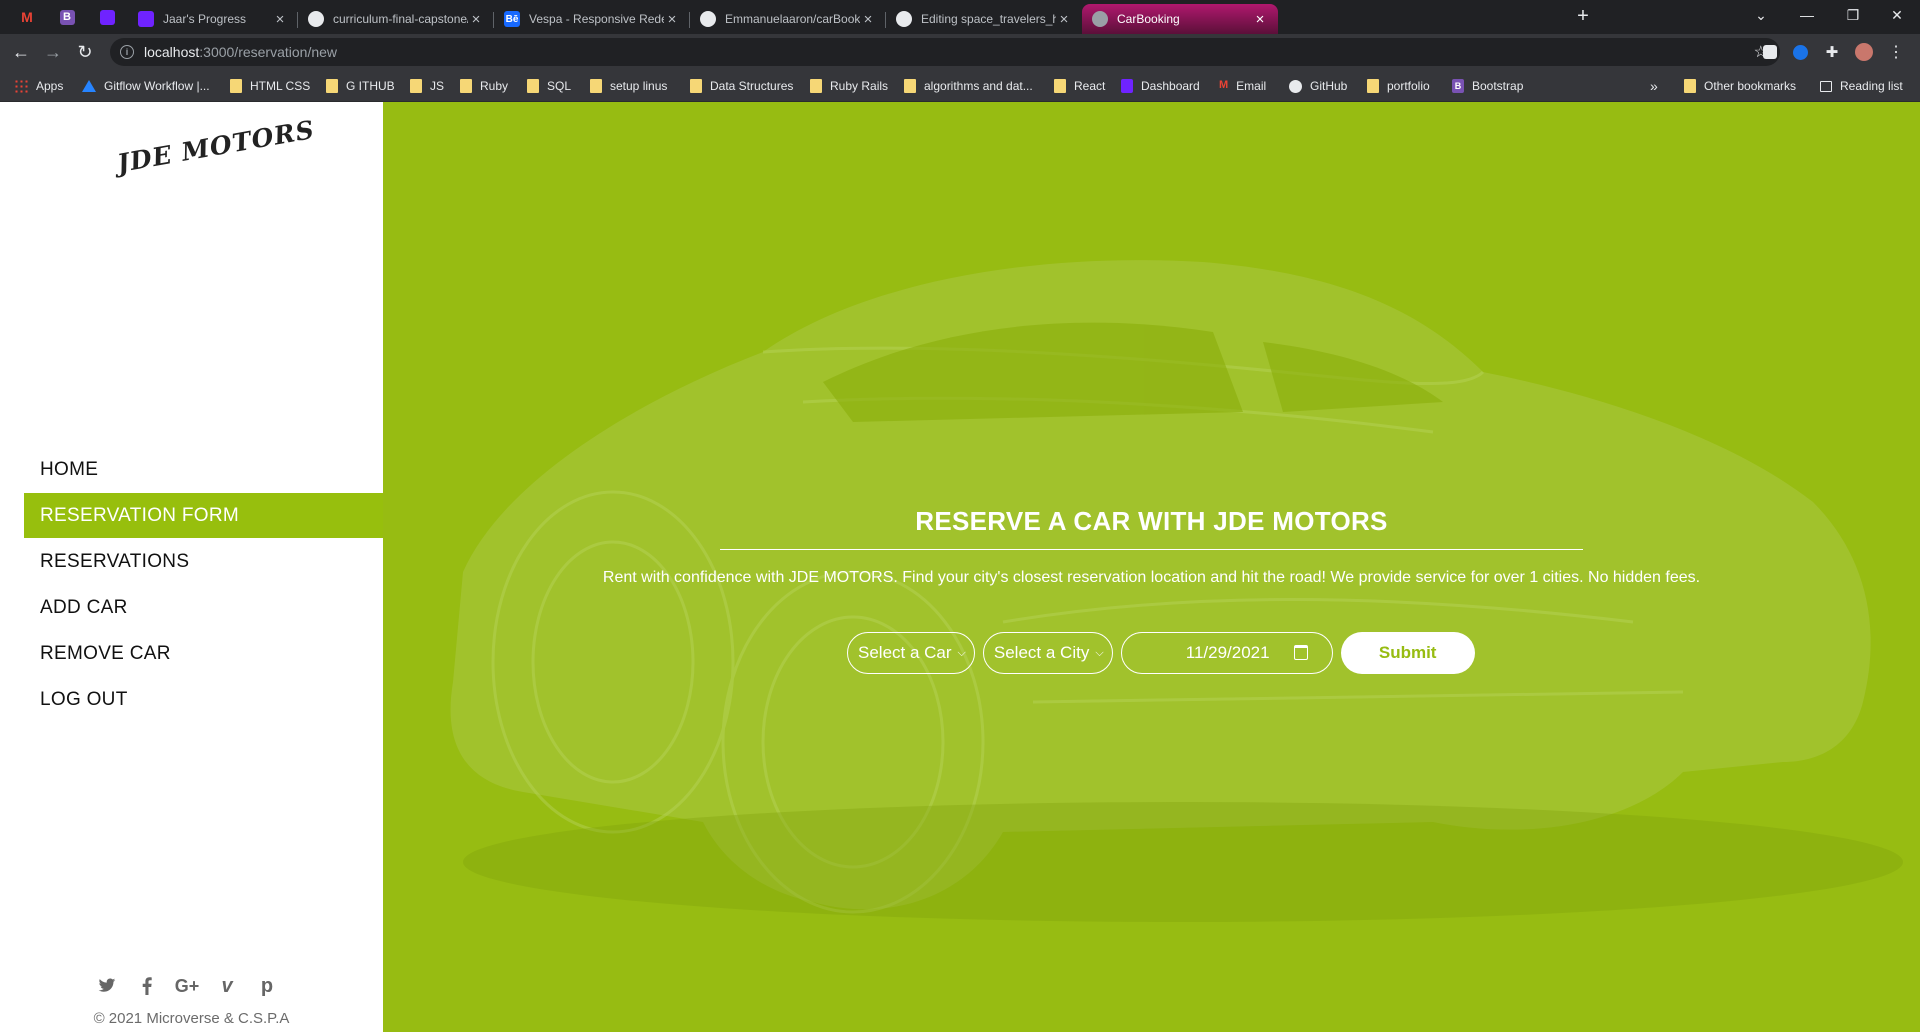 Image resolution: width=1920 pixels, height=1032 pixels. What do you see at coordinates (628, 86) in the screenshot?
I see `bookmark-setup-linus: setup linus` at bounding box center [628, 86].